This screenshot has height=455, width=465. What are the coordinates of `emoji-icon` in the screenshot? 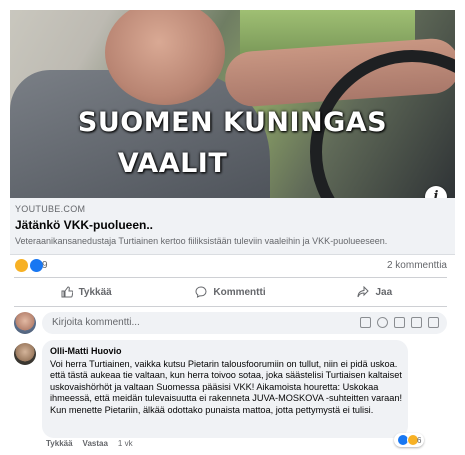 It's located at (382, 322).